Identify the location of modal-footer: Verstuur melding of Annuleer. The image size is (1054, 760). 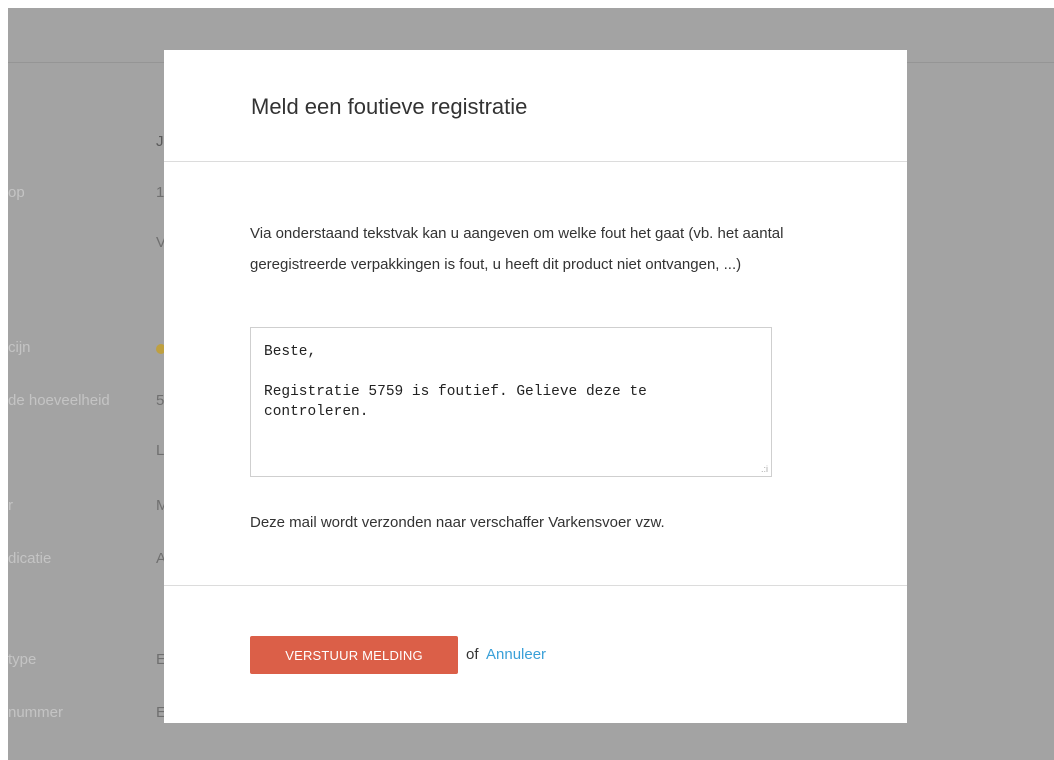
(535, 654).